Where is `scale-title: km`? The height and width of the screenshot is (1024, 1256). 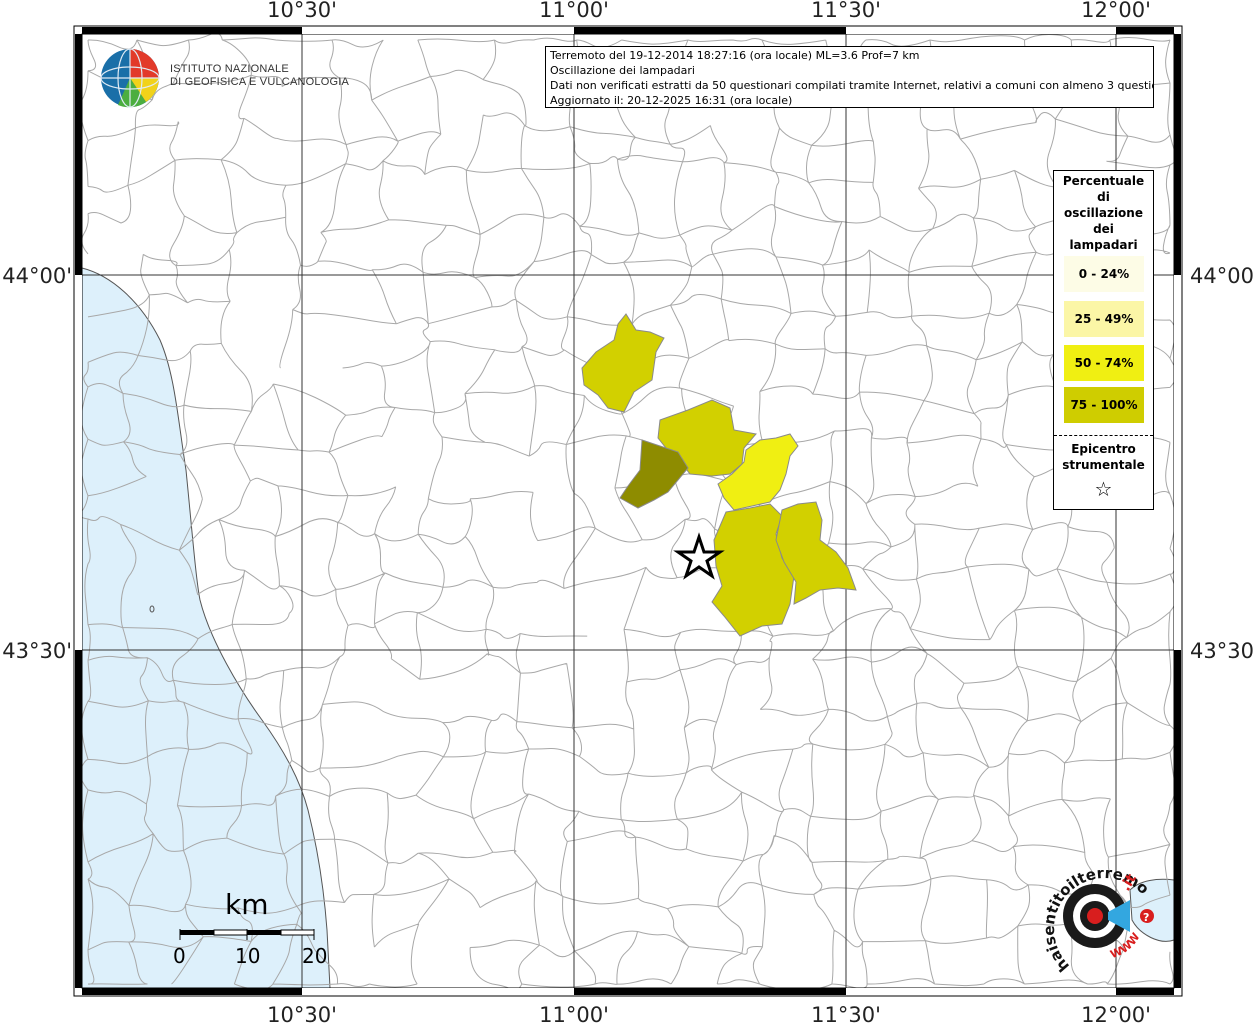 scale-title: km is located at coordinates (247, 904).